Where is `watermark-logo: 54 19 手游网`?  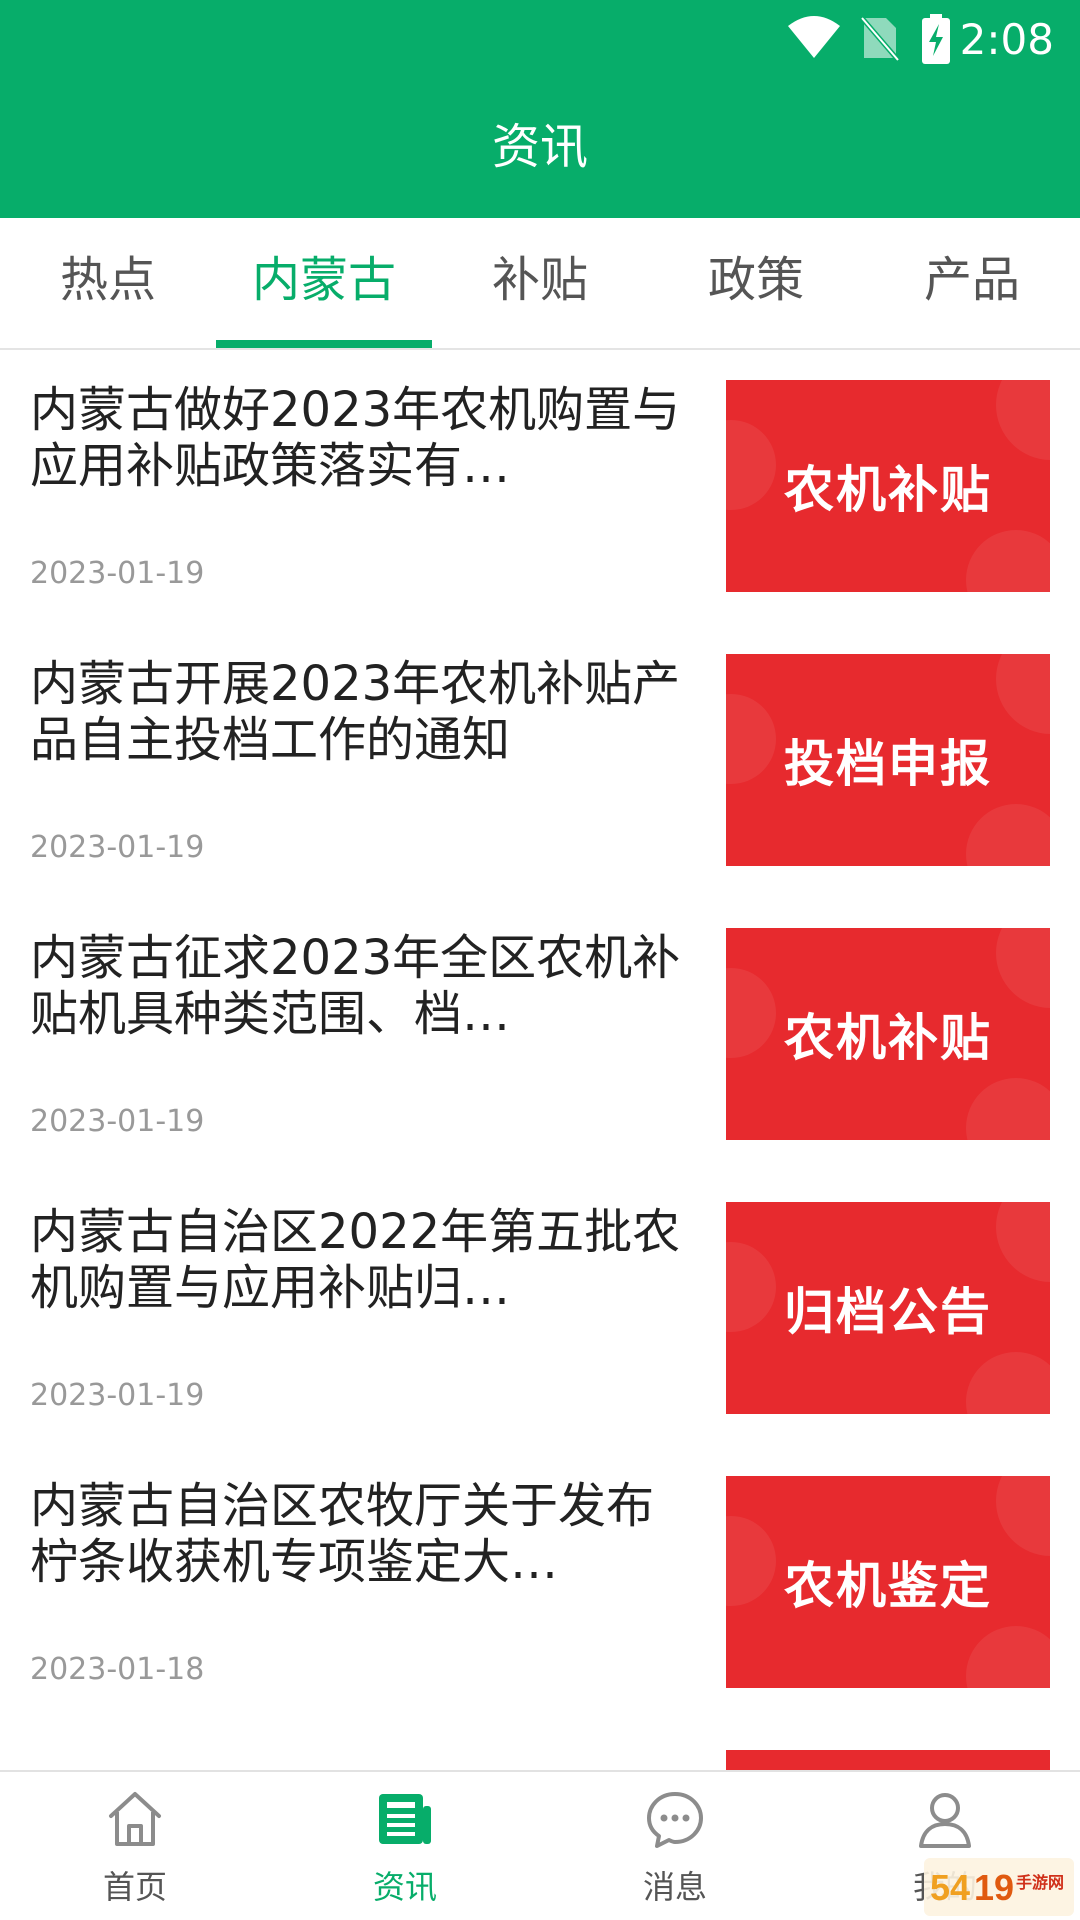 watermark-logo: 54 19 手游网 is located at coordinates (999, 1887).